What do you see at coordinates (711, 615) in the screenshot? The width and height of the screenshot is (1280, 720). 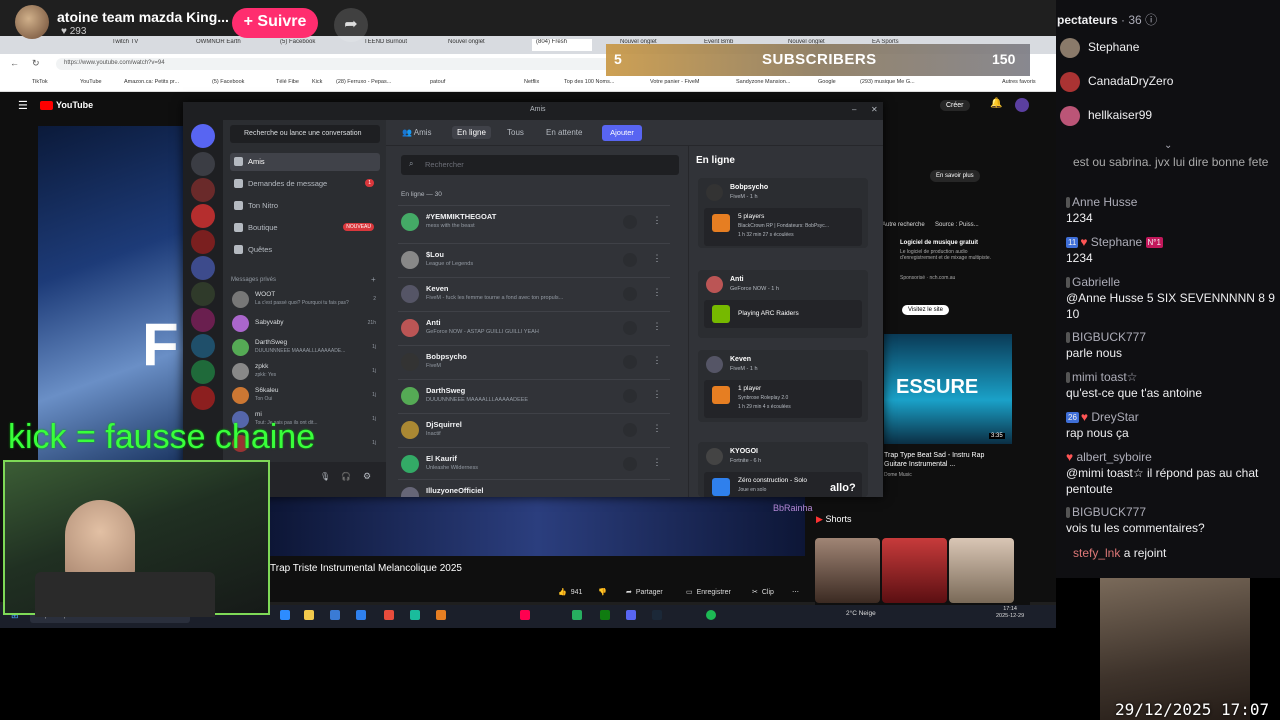 I see `spotify-icon` at bounding box center [711, 615].